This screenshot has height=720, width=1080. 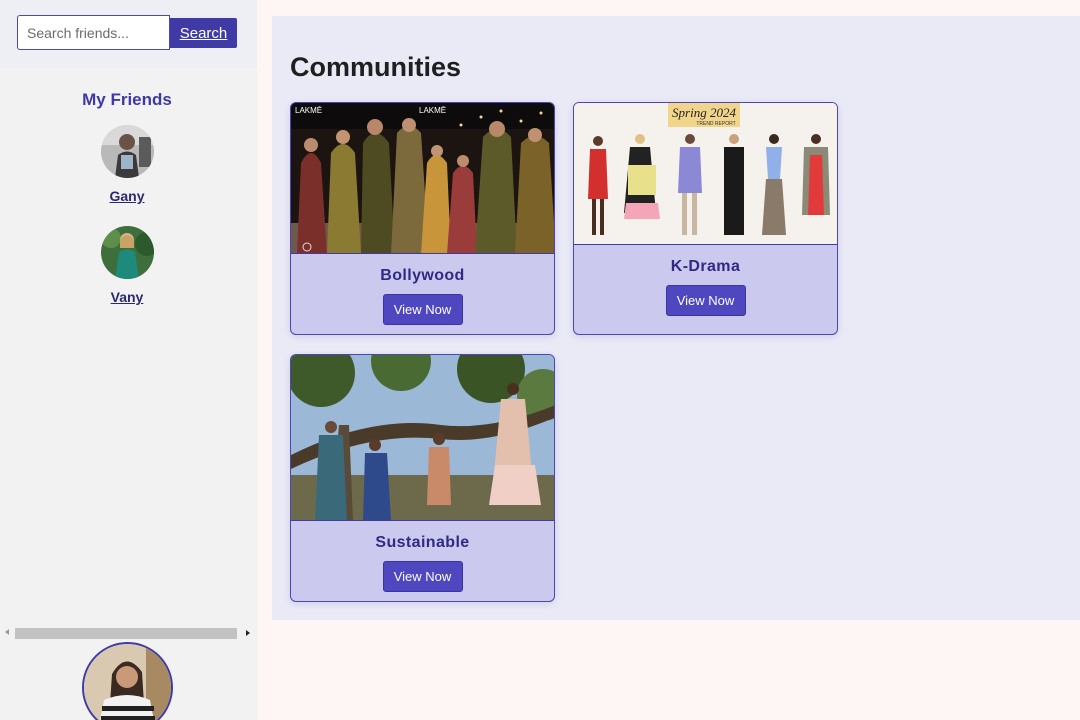 I want to click on community-card-sustainable: Sustainable View Now, so click(x=422, y=478).